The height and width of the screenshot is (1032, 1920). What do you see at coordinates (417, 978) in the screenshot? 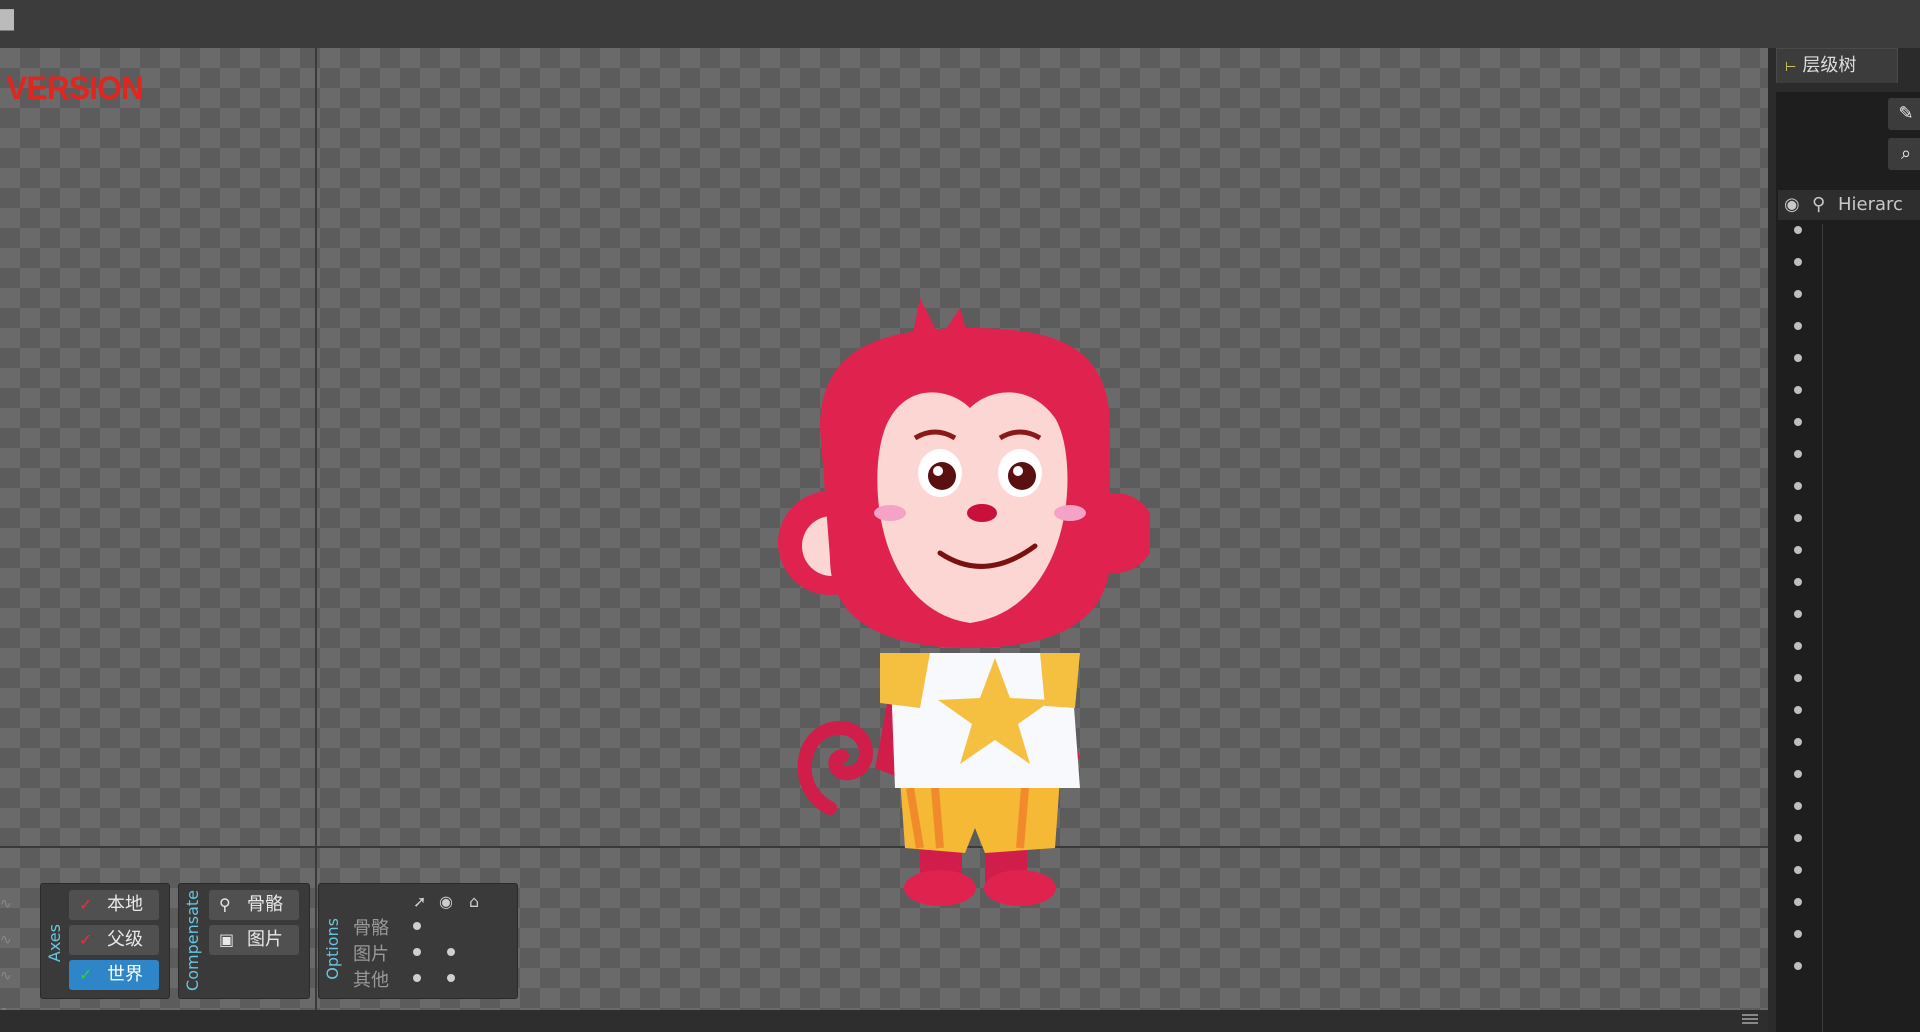
I see `other-select-toggle` at bounding box center [417, 978].